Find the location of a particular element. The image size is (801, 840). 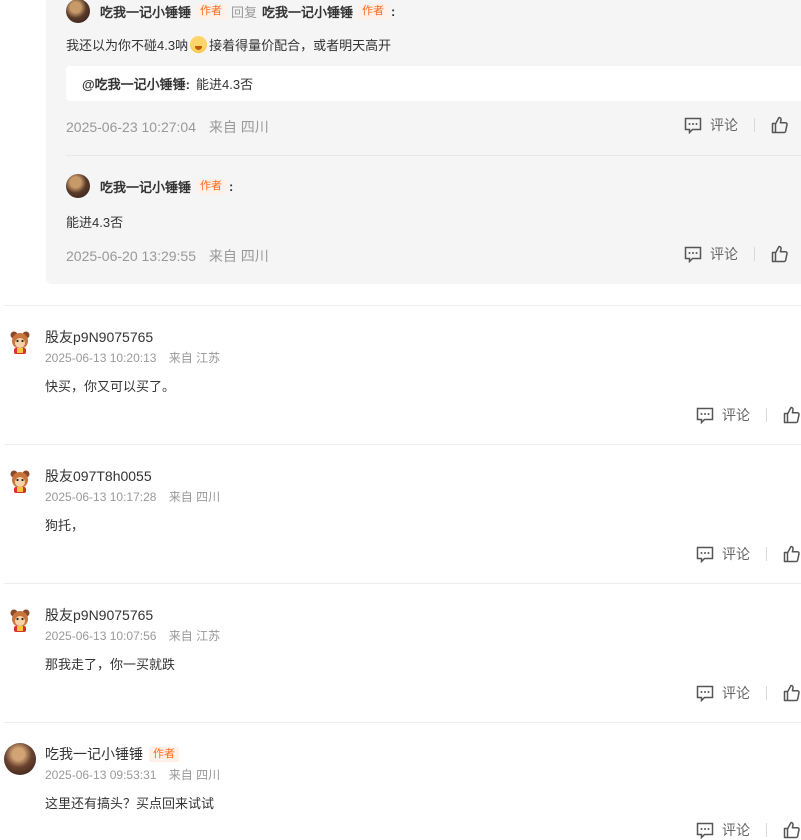

comment-text: 快买，你又可以买了。 is located at coordinates (110, 386).